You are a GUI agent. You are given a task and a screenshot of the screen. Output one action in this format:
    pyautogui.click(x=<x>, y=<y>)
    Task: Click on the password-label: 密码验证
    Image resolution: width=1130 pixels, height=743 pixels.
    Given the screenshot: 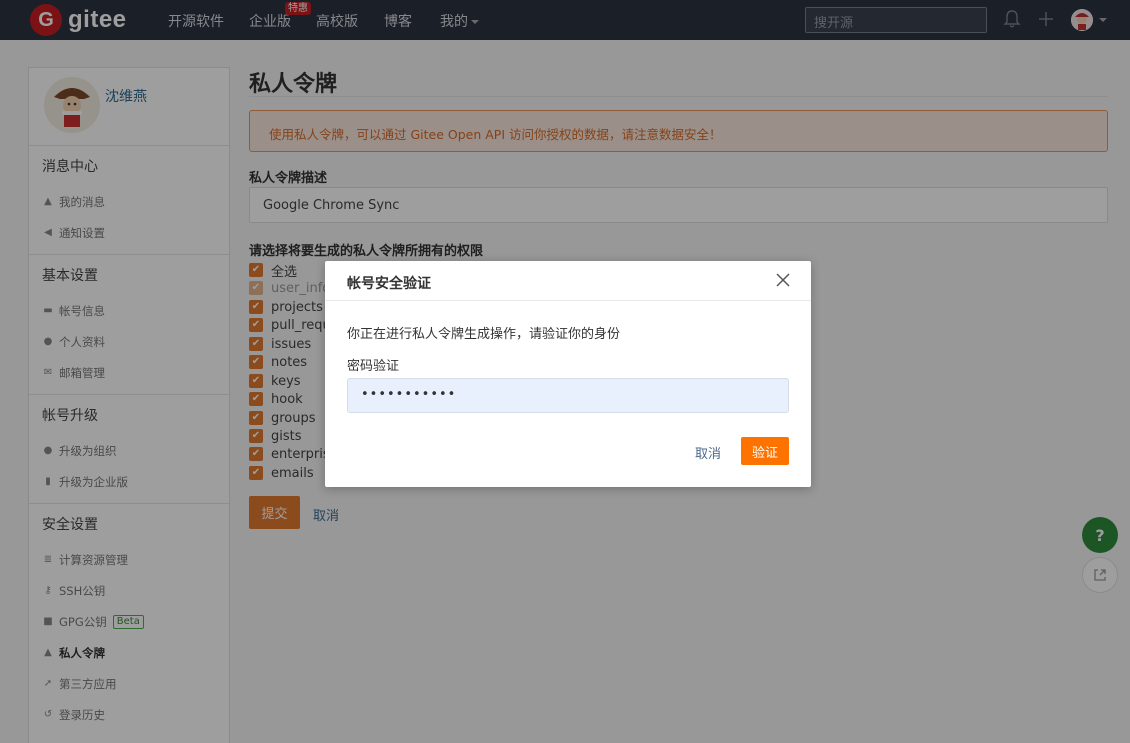 What is the action you would take?
    pyautogui.click(x=373, y=366)
    